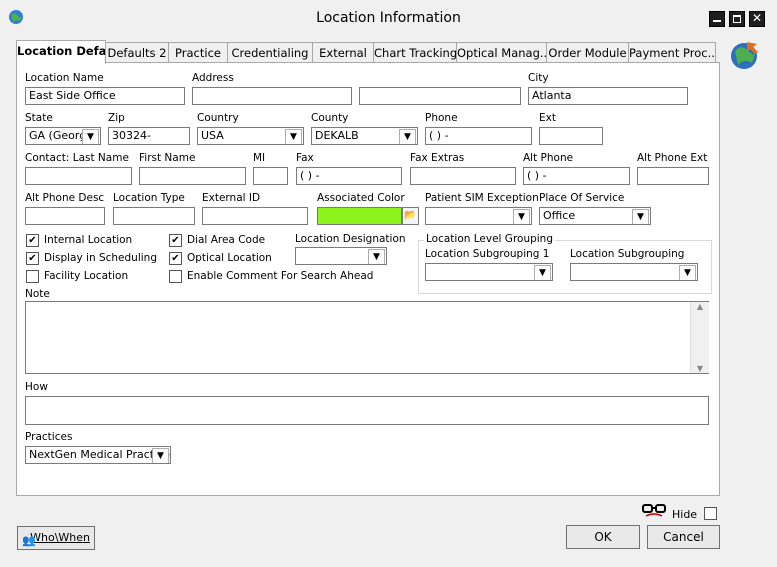 This screenshot has width=777, height=567. What do you see at coordinates (49, 437) in the screenshot?
I see `practices-label: Practices` at bounding box center [49, 437].